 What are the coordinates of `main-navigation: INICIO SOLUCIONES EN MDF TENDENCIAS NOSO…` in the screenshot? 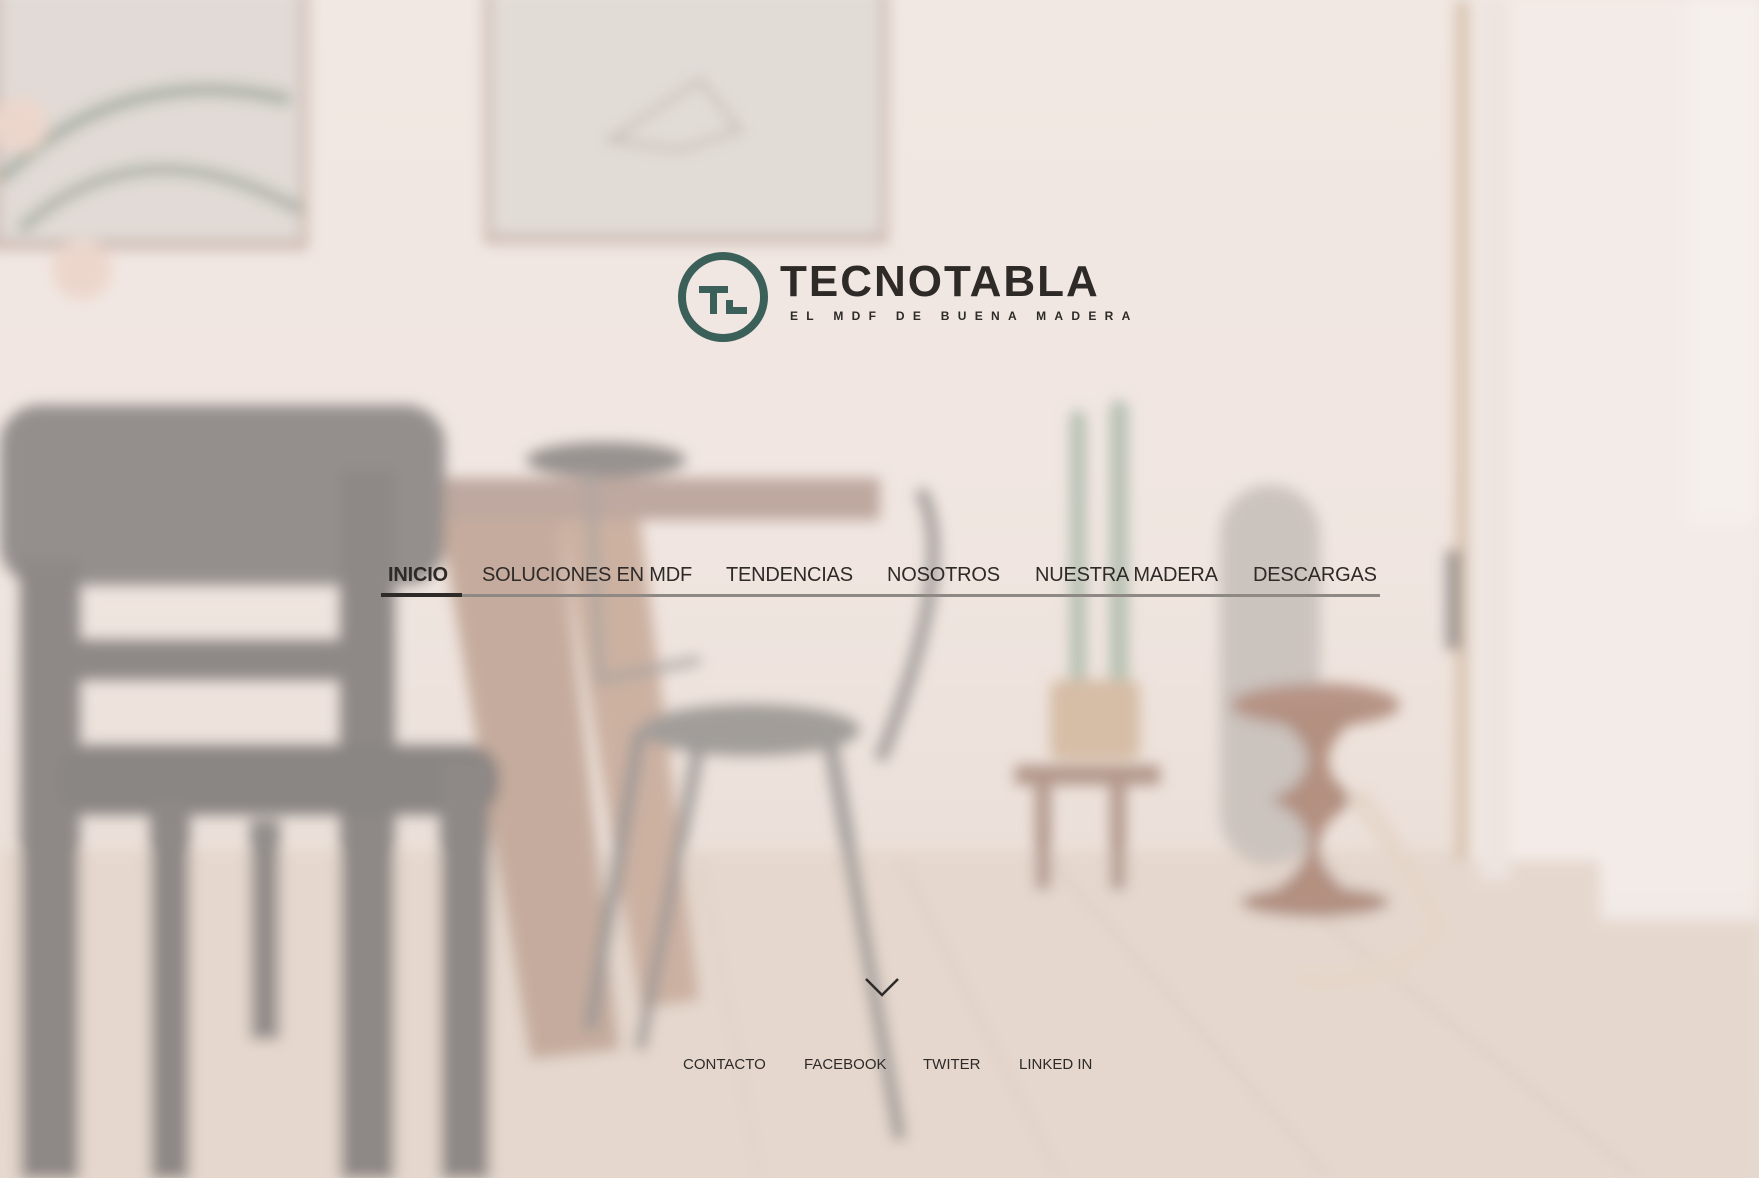 It's located at (880, 578).